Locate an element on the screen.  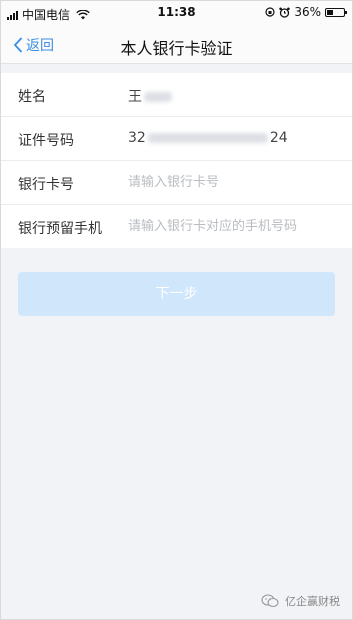
phone-label: 银行预留手机 is located at coordinates (60, 229).